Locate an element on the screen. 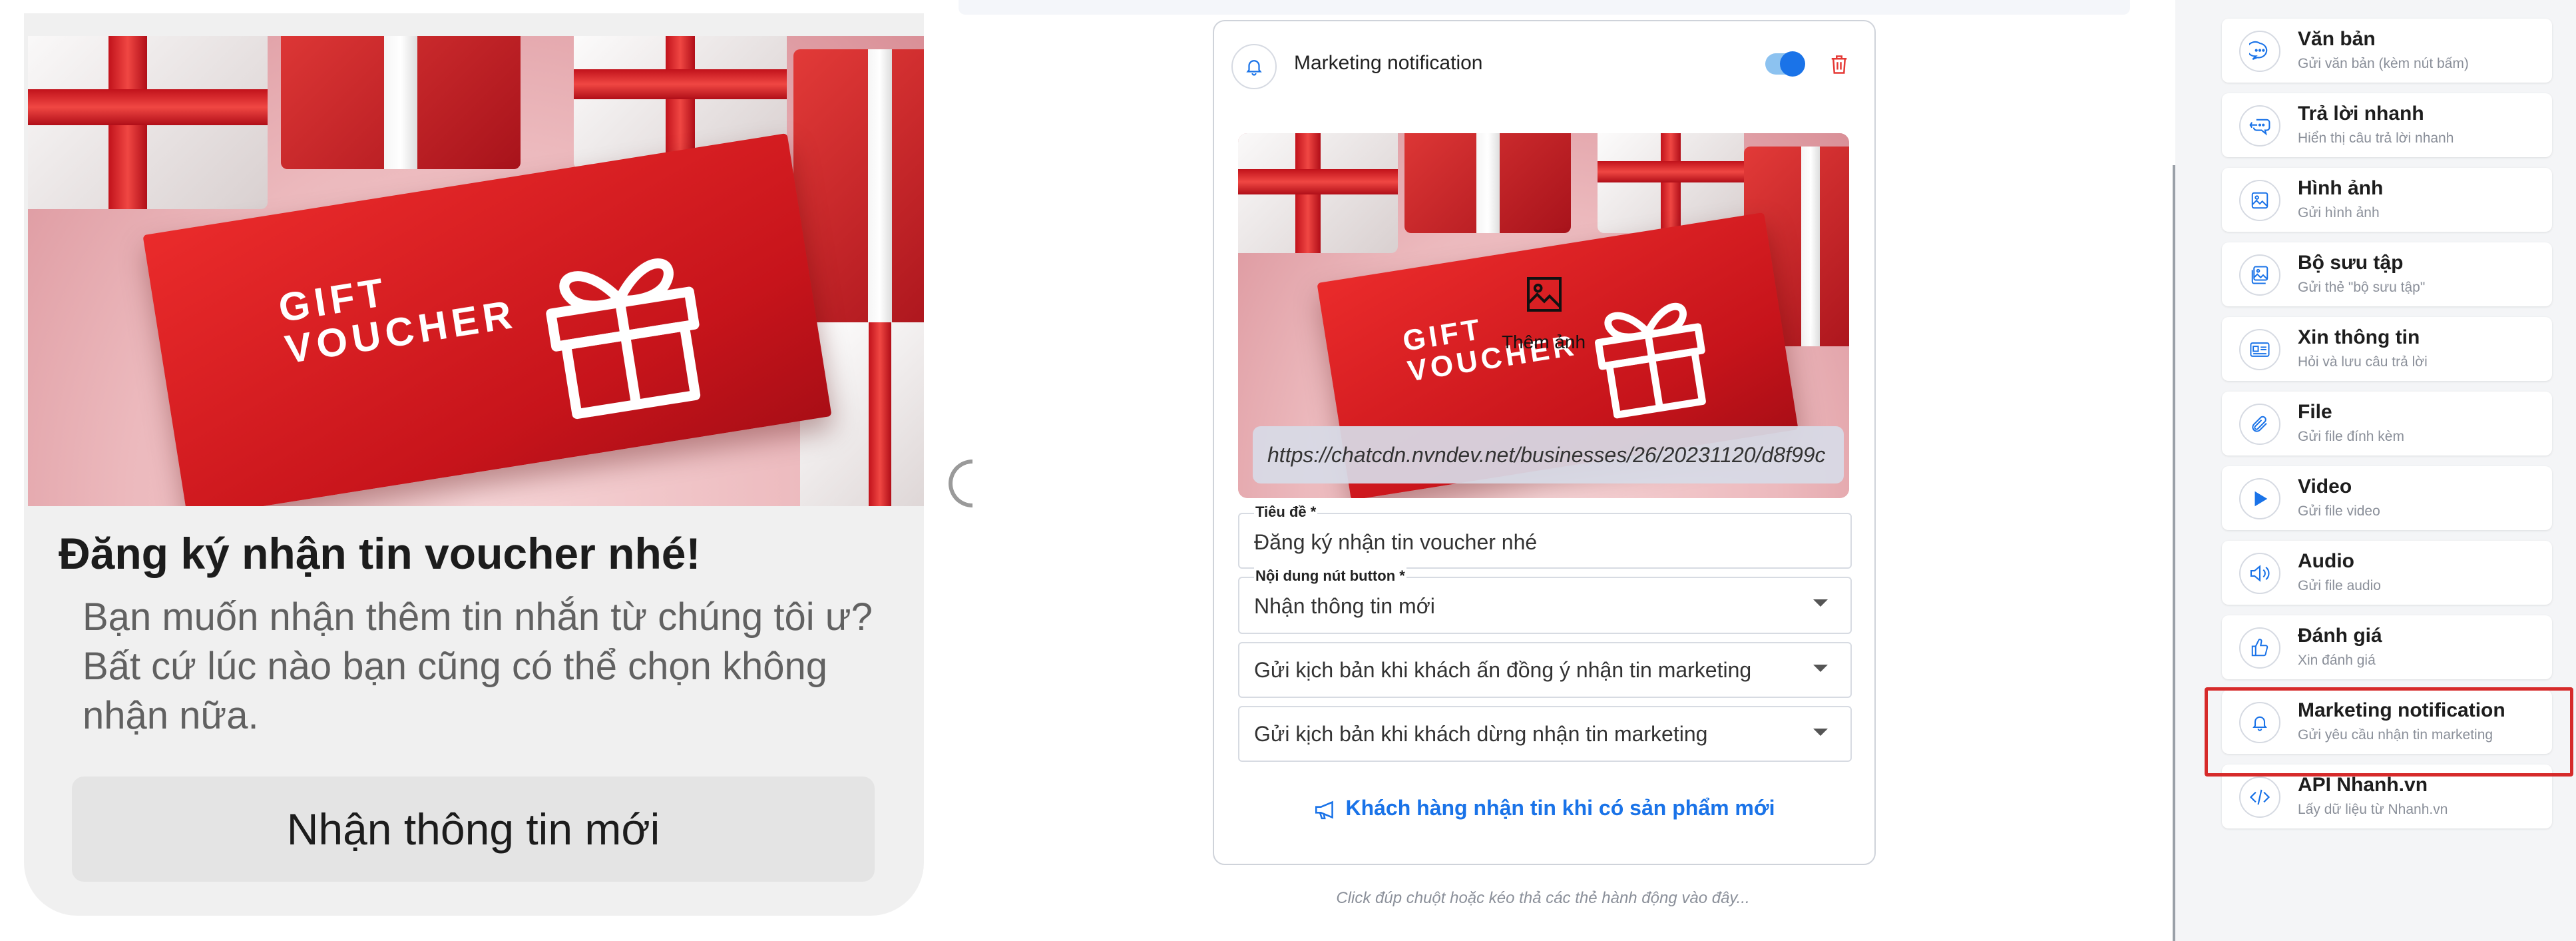 Image resolution: width=2576 pixels, height=941 pixels. sidebar-item-title: API Nhanh.vn is located at coordinates (2363, 785).